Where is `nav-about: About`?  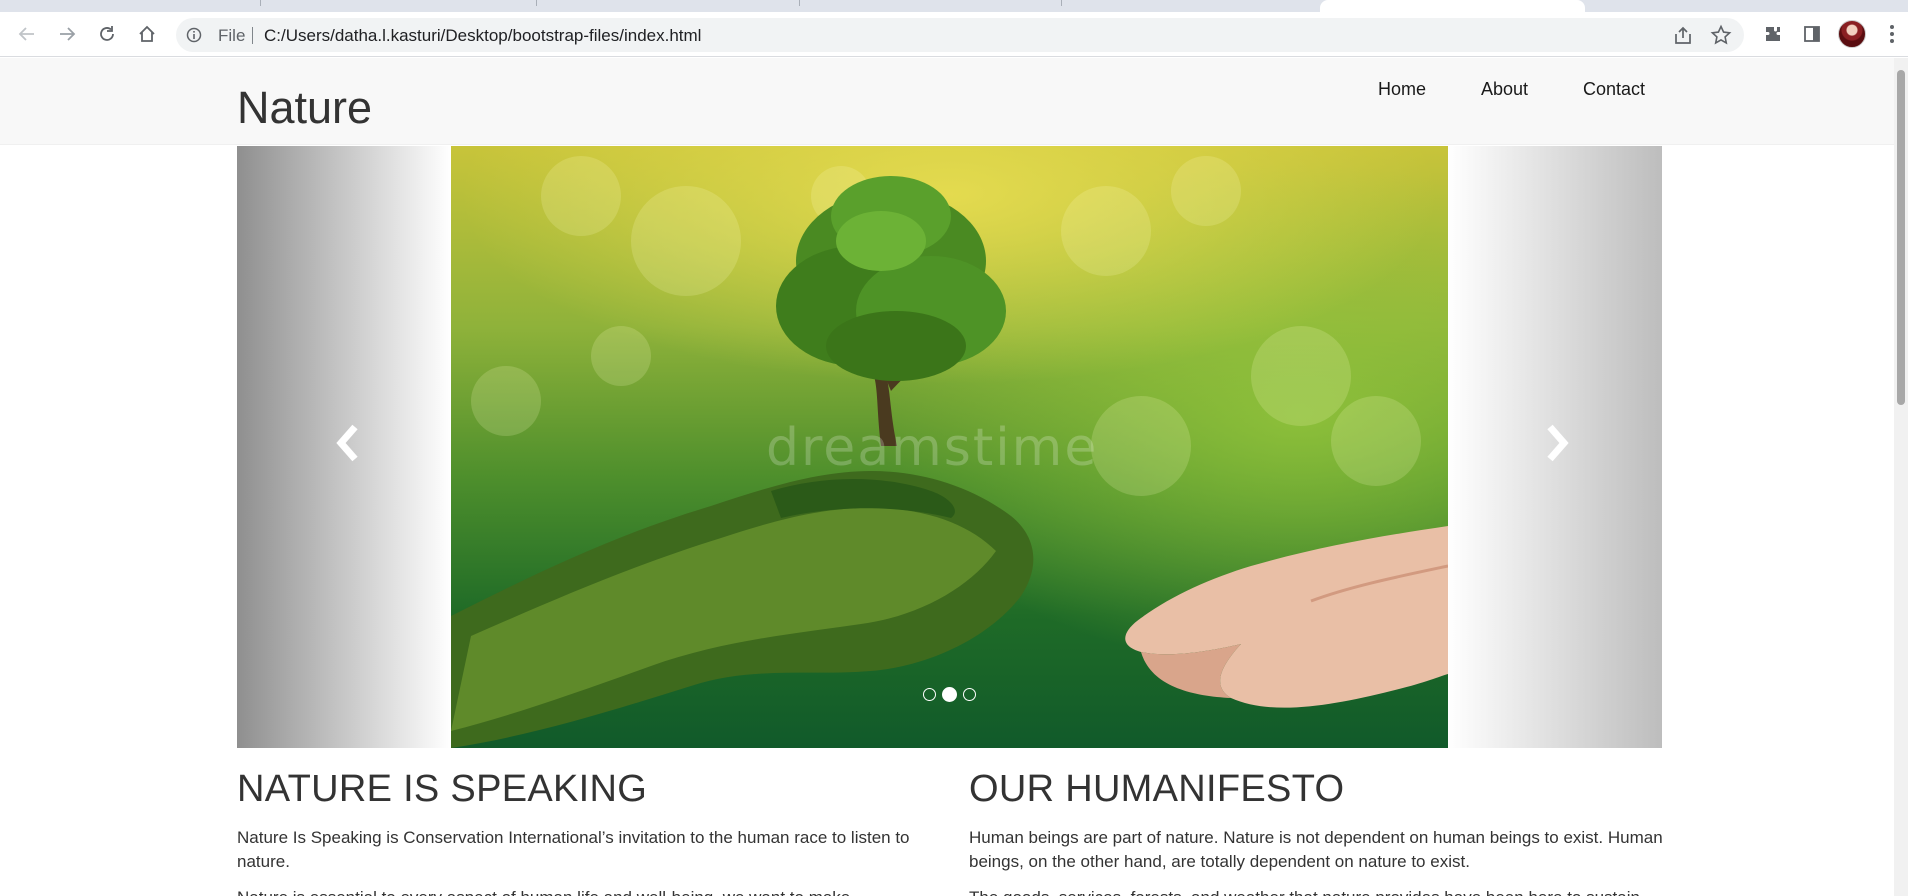
nav-about: About is located at coordinates (1504, 89).